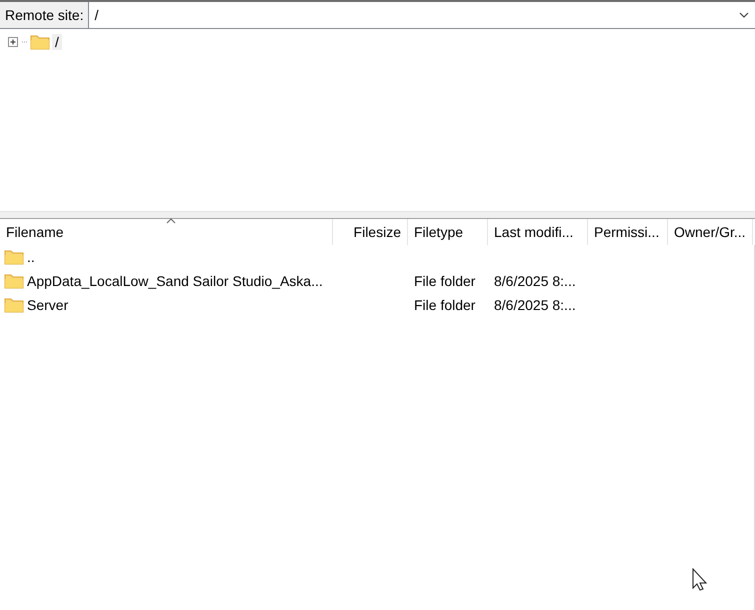  Describe the element at coordinates (448, 232) in the screenshot. I see `column-header: Filetype` at that location.